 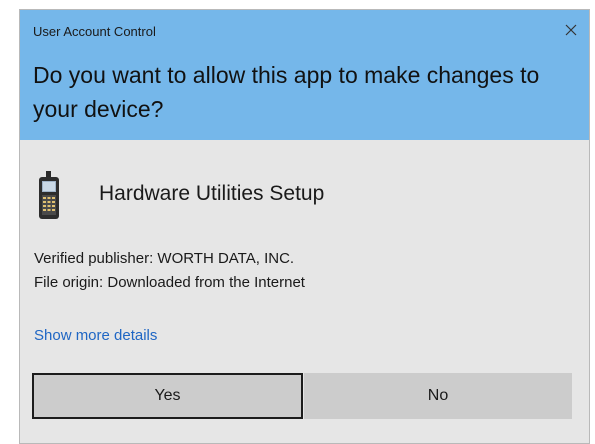 What do you see at coordinates (167, 396) in the screenshot?
I see `yes-button: Yes` at bounding box center [167, 396].